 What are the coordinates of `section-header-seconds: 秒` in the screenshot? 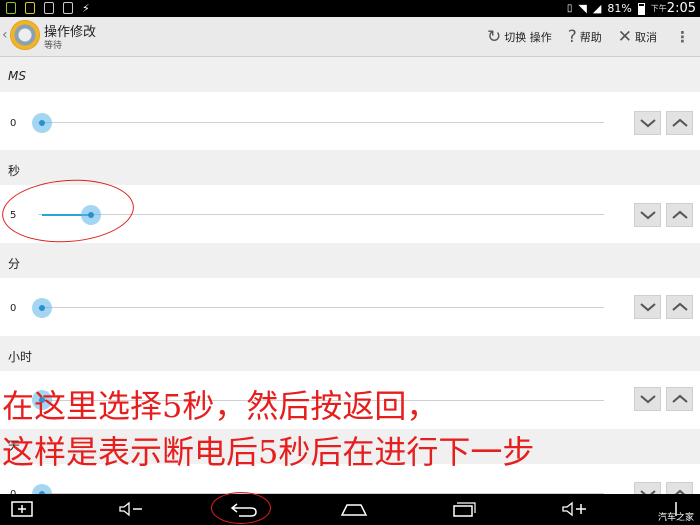 It's located at (350, 167).